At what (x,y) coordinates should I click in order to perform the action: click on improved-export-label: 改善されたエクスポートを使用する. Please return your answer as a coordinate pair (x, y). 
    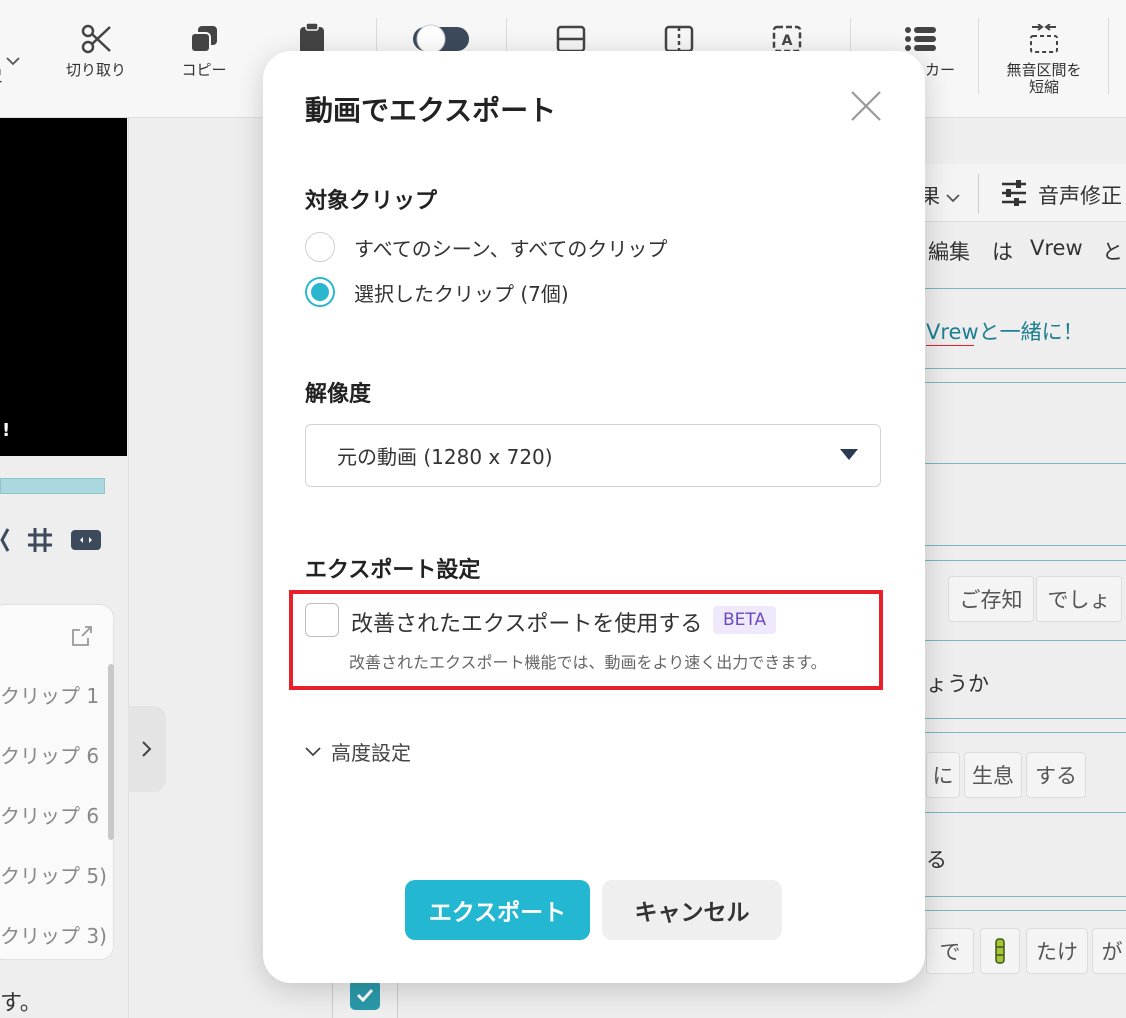
    Looking at the image, I should click on (526, 622).